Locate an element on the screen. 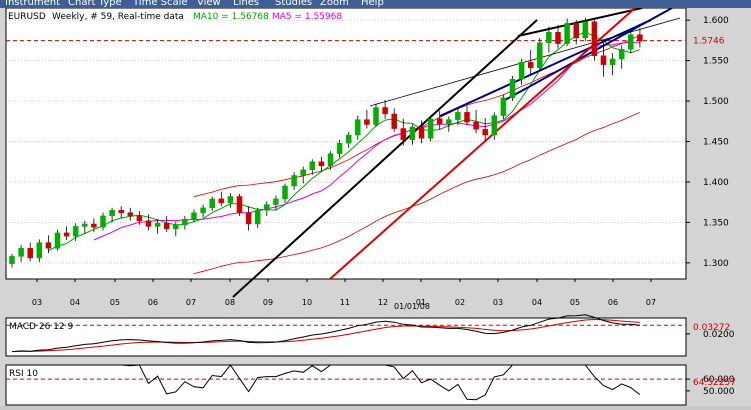 The image size is (751, 410). time-axis: 03 04 05 06 07 08 09 10 11 12 01 02 03 04 05 06 07 is located at coordinates (344, 293).